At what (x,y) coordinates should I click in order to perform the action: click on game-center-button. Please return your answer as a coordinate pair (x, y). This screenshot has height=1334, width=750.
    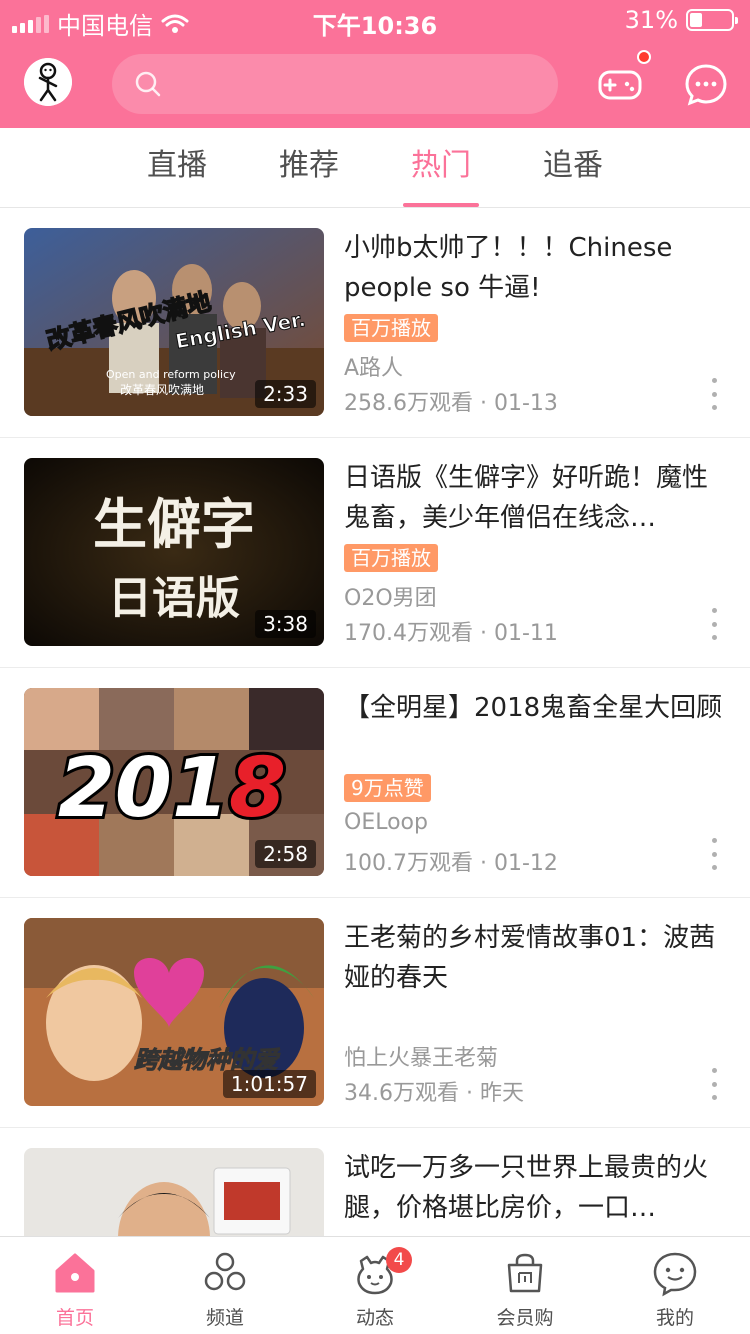
    Looking at the image, I should click on (620, 84).